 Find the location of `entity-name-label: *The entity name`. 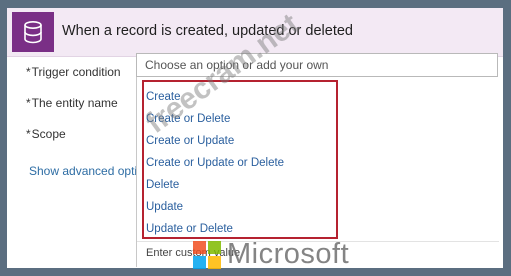

entity-name-label: *The entity name is located at coordinates (72, 103).